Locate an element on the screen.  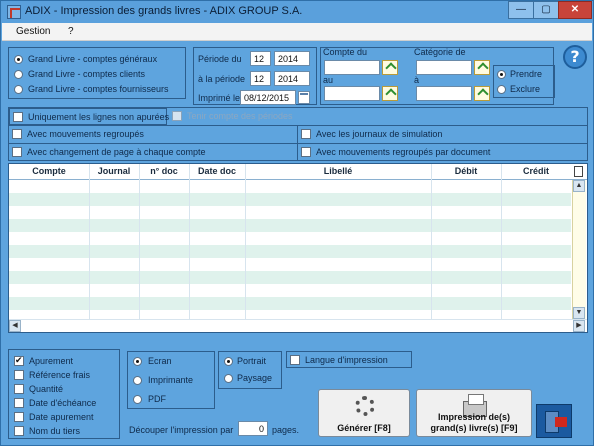
grid-horizontal-scrollbar: ◀ ▶ is located at coordinates (298, 325).